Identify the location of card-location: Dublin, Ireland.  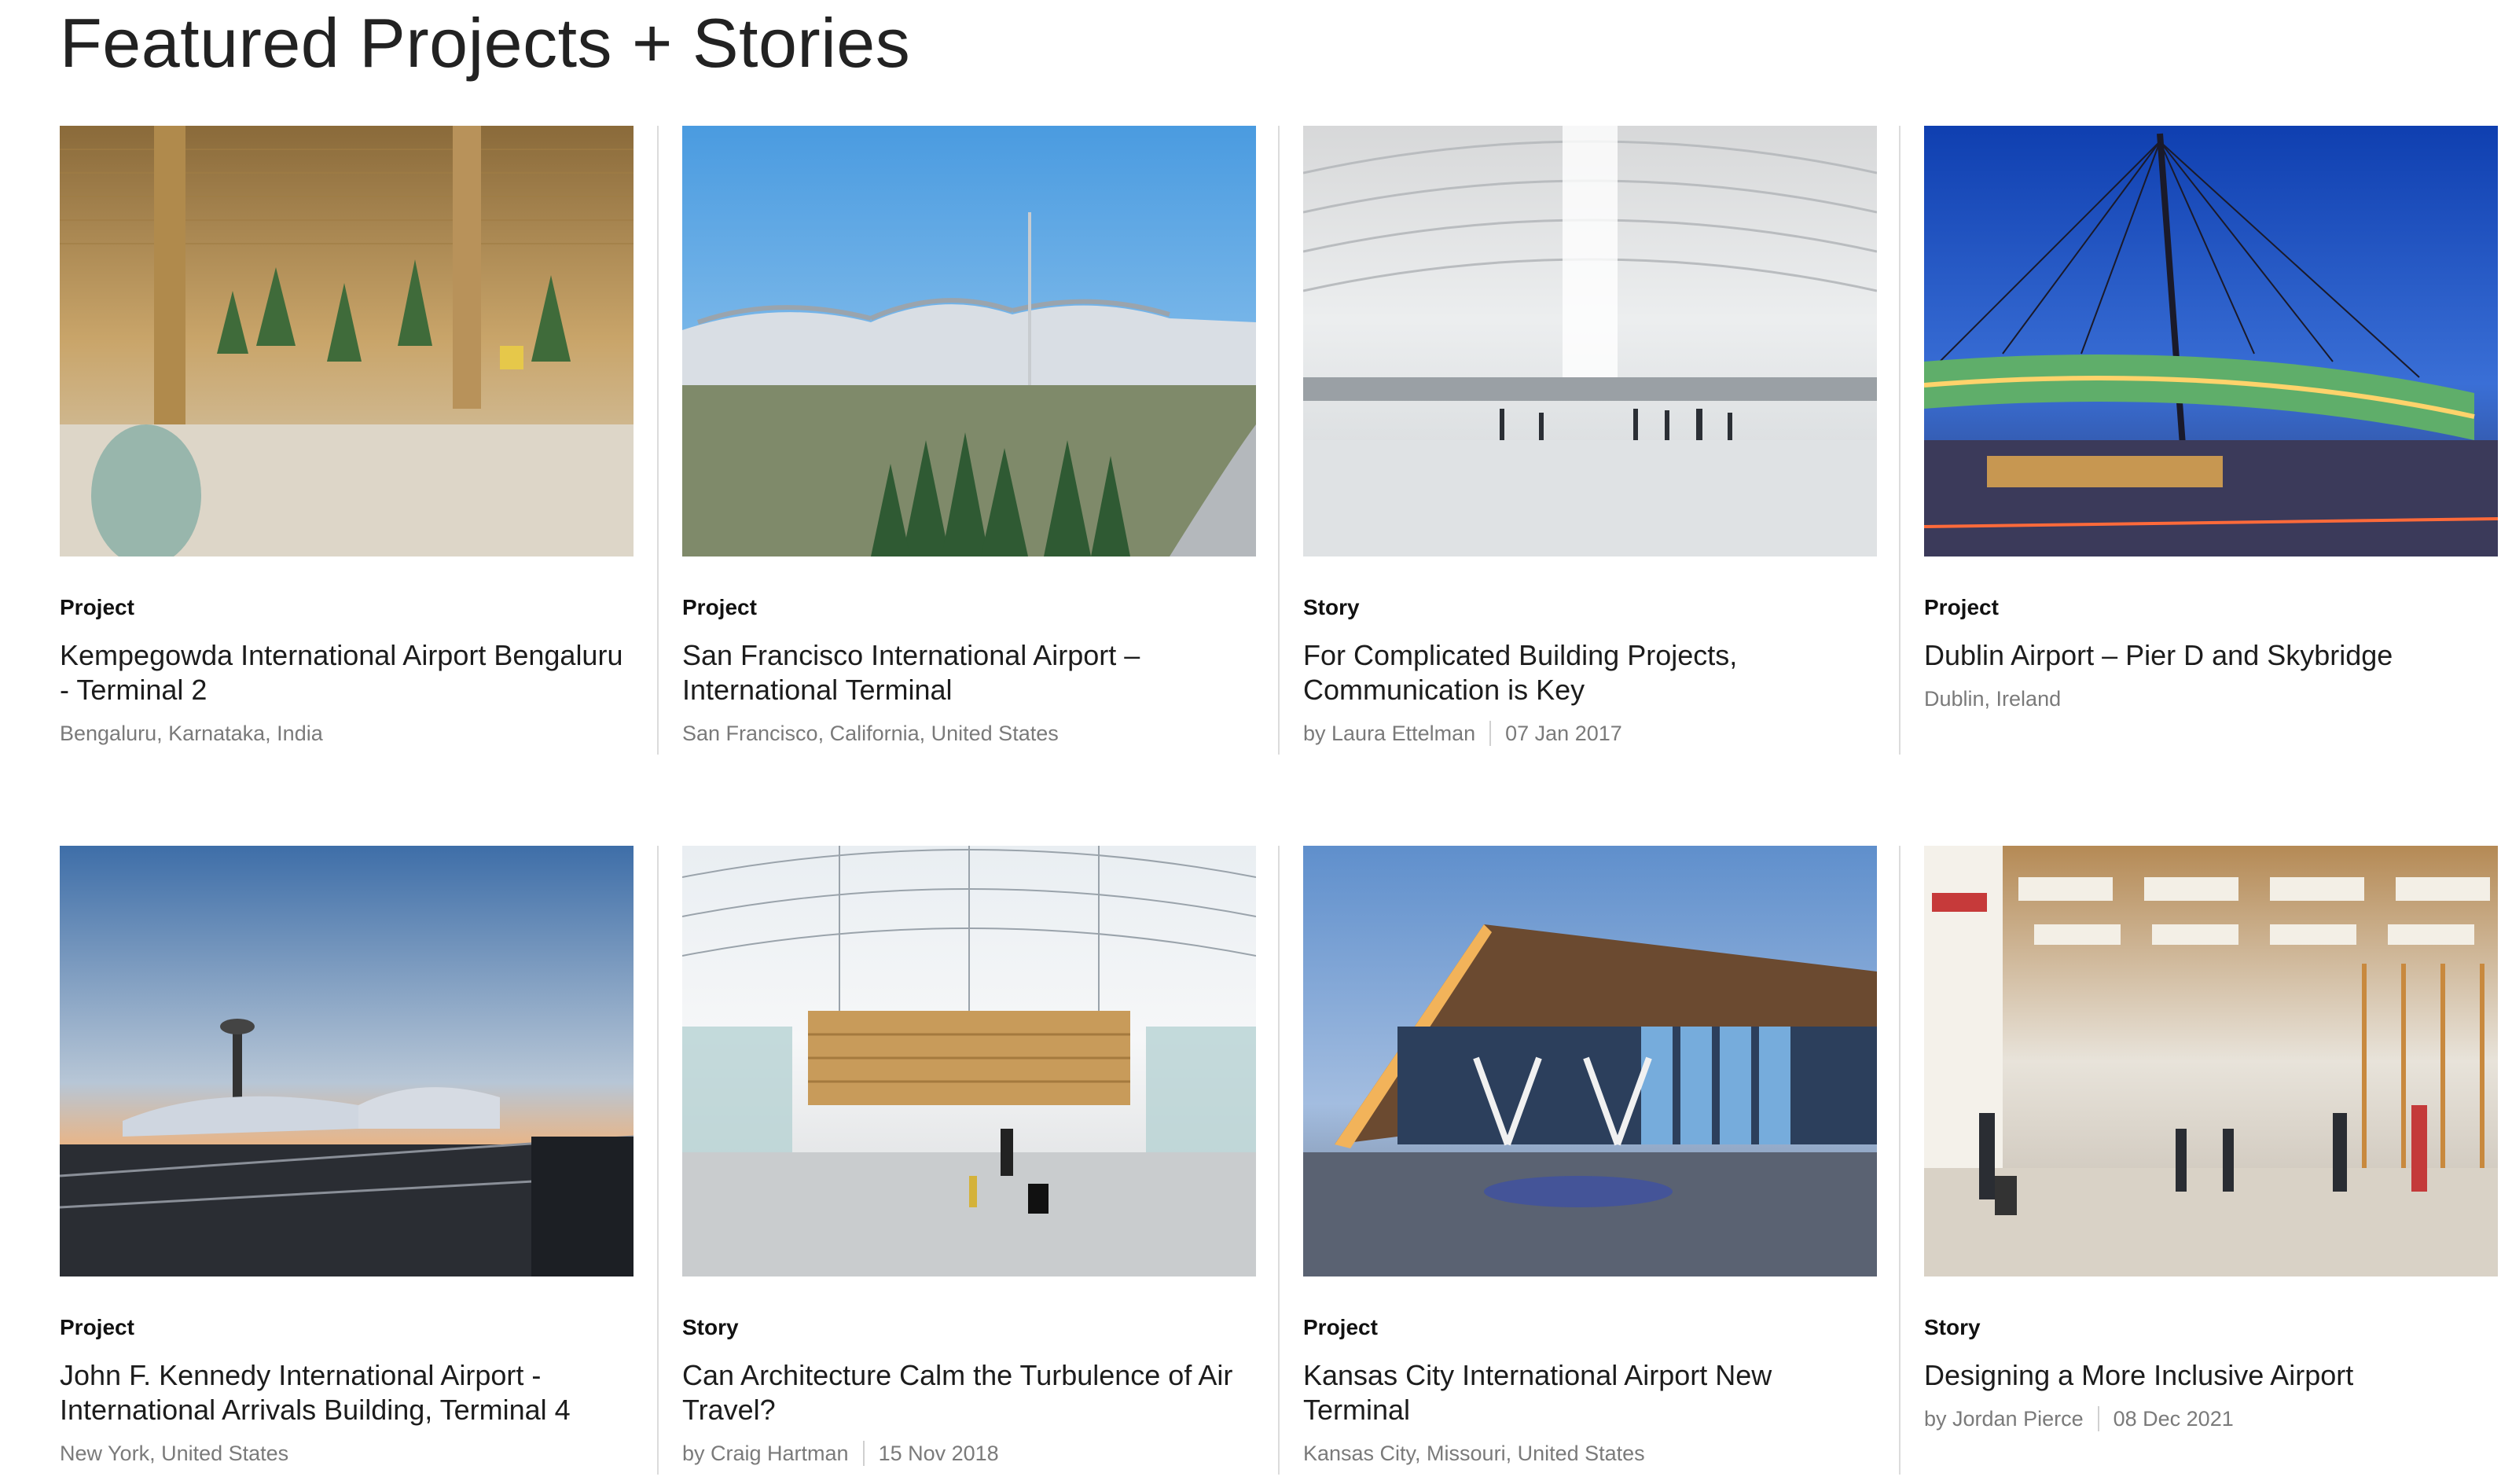
(2210, 698).